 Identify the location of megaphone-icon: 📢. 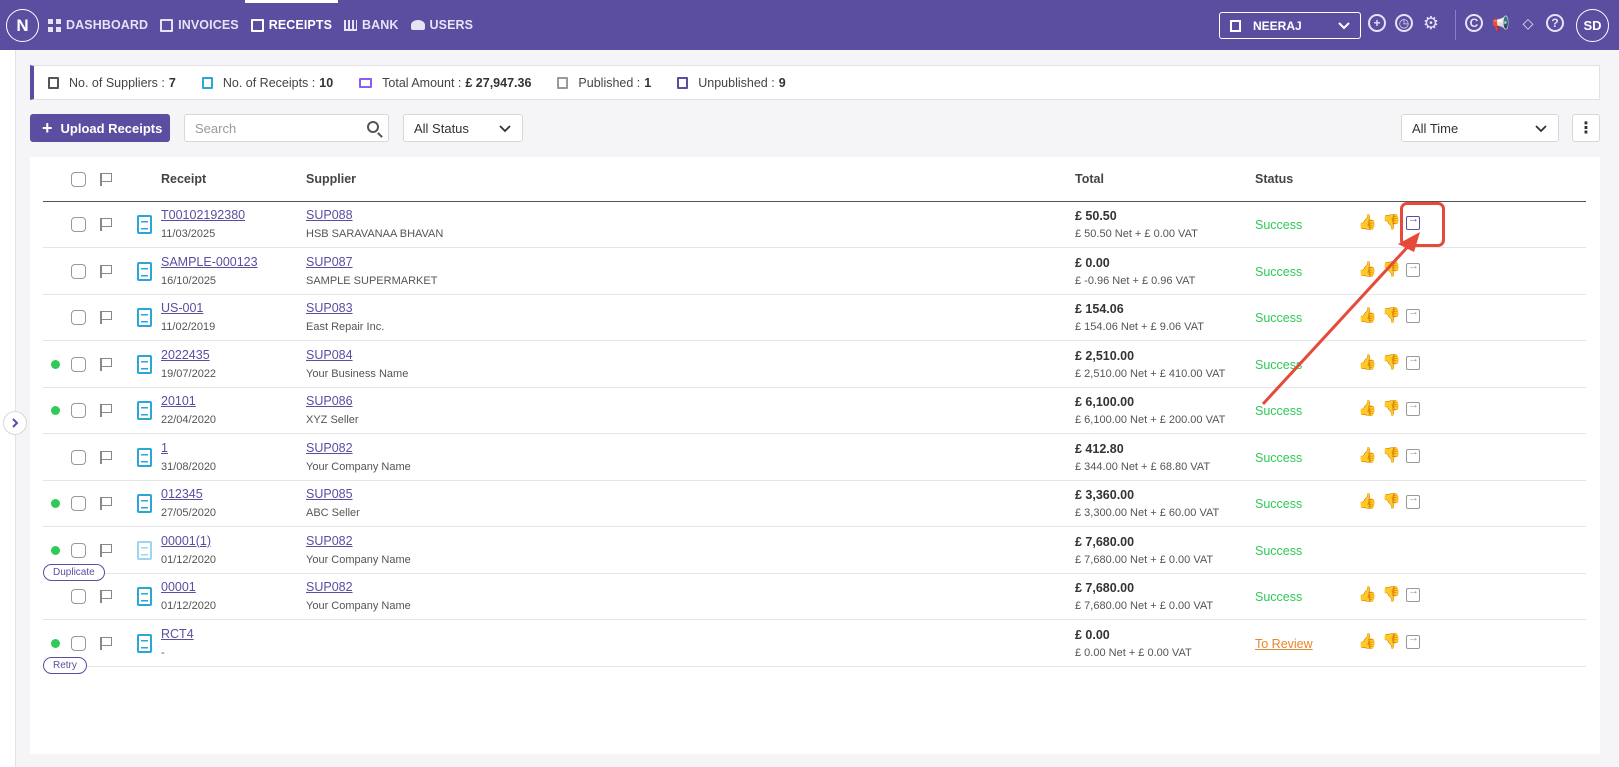
(1501, 23).